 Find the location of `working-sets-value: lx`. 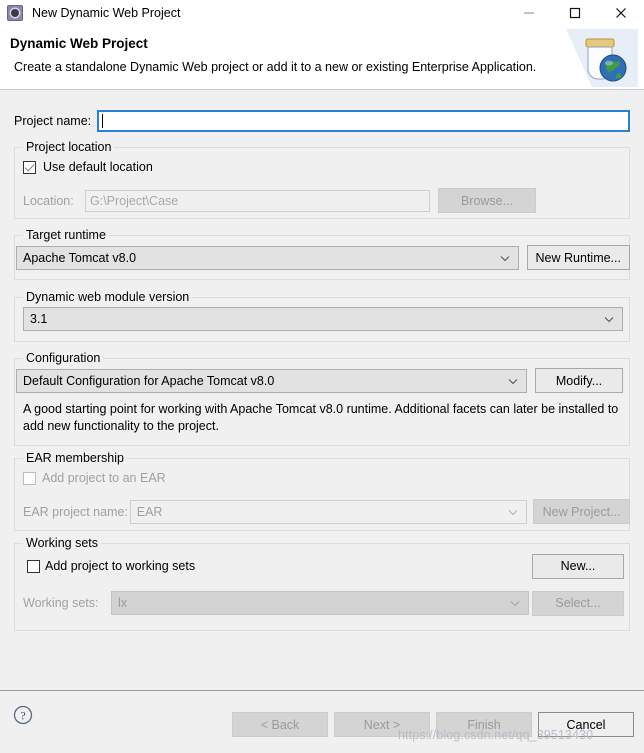

working-sets-value: lx is located at coordinates (123, 603).